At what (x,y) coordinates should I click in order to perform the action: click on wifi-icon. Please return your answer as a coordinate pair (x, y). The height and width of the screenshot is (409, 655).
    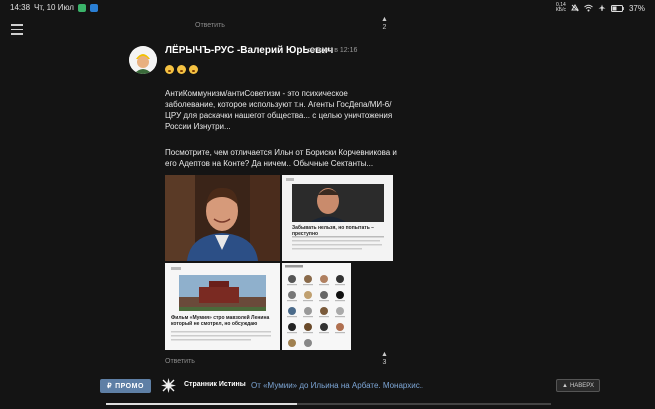
    Looking at the image, I should click on (588, 8).